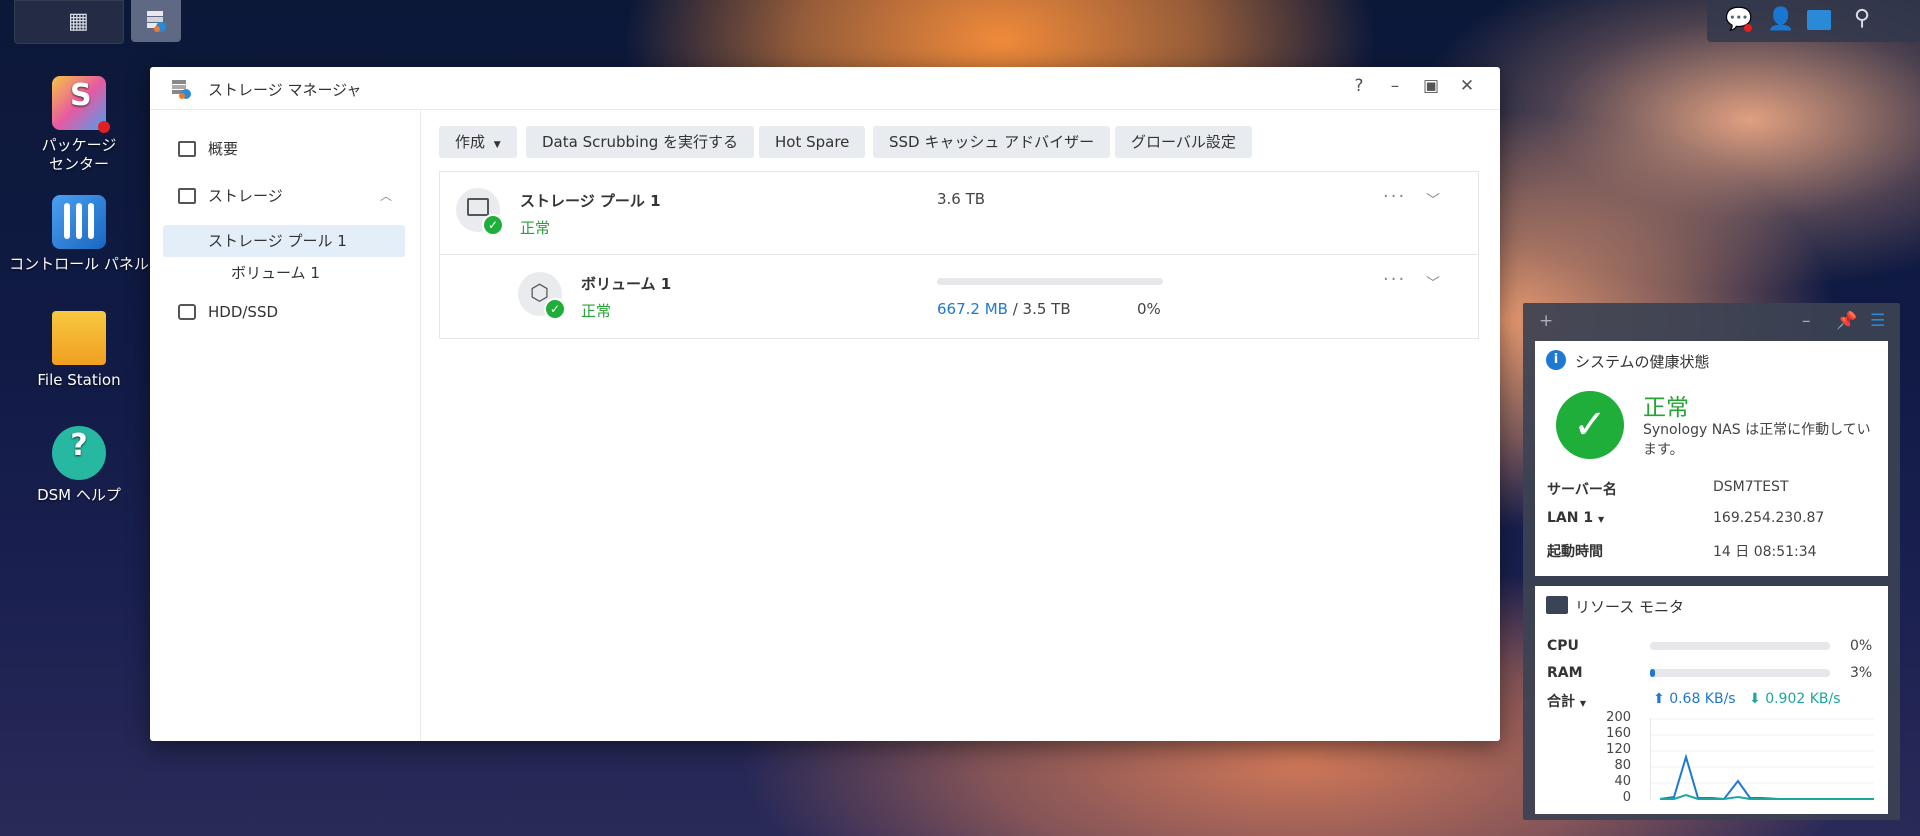 The image size is (1920, 836). What do you see at coordinates (1767, 796) in the screenshot?
I see `download-series` at bounding box center [1767, 796].